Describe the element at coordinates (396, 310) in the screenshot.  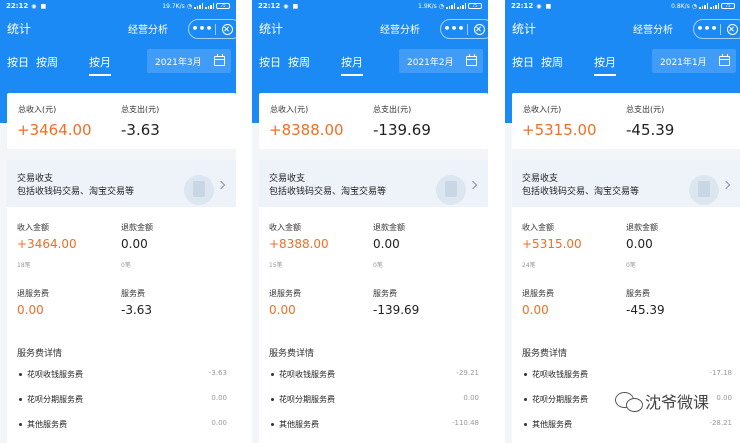
I see `service-fee-value: -139.69` at that location.